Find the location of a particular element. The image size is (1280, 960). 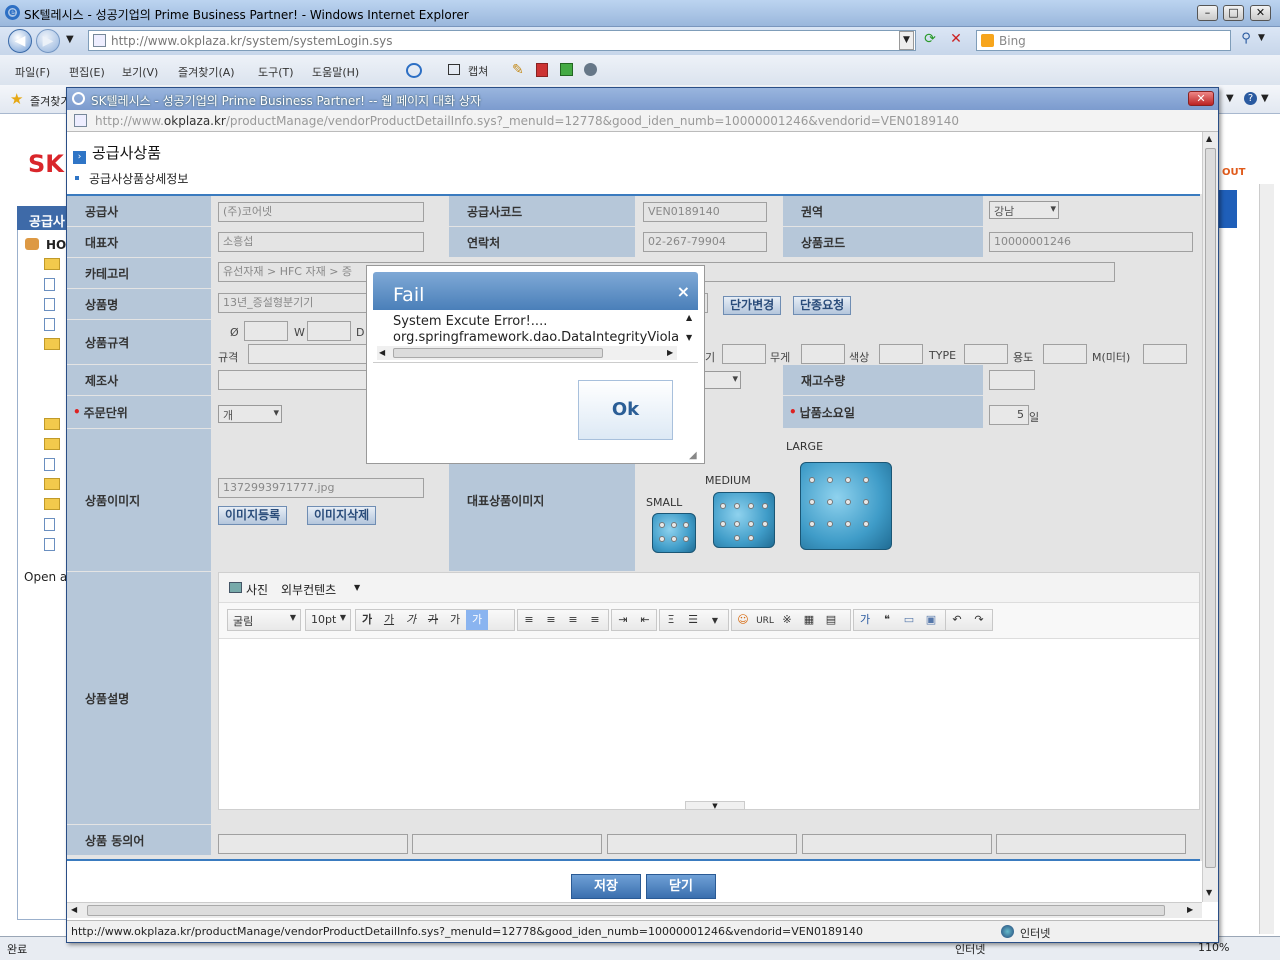

editor-tab-photo: 사진 is located at coordinates (257, 589).